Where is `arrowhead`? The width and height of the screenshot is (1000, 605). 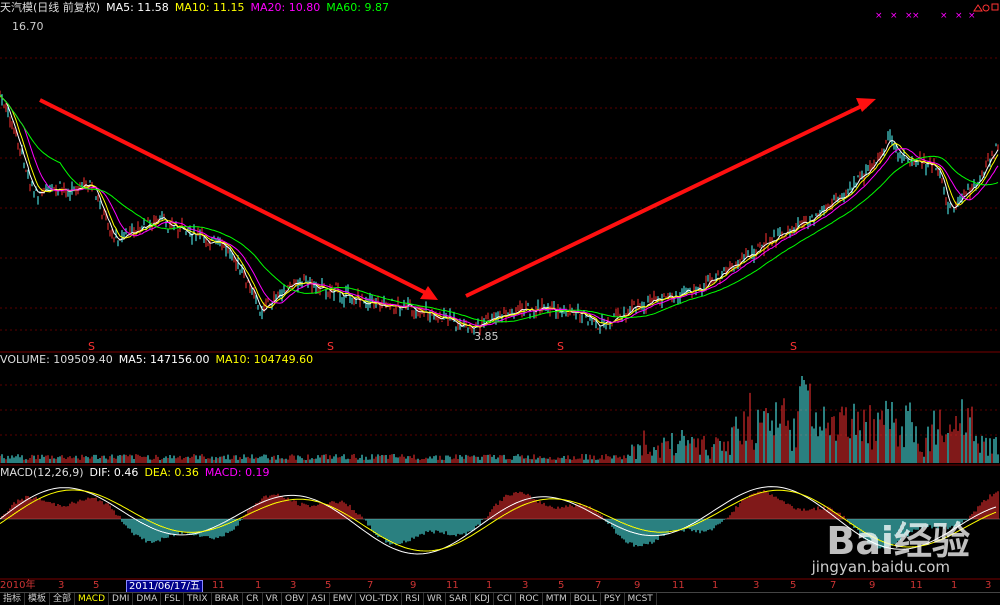 arrowhead is located at coordinates (866, 105).